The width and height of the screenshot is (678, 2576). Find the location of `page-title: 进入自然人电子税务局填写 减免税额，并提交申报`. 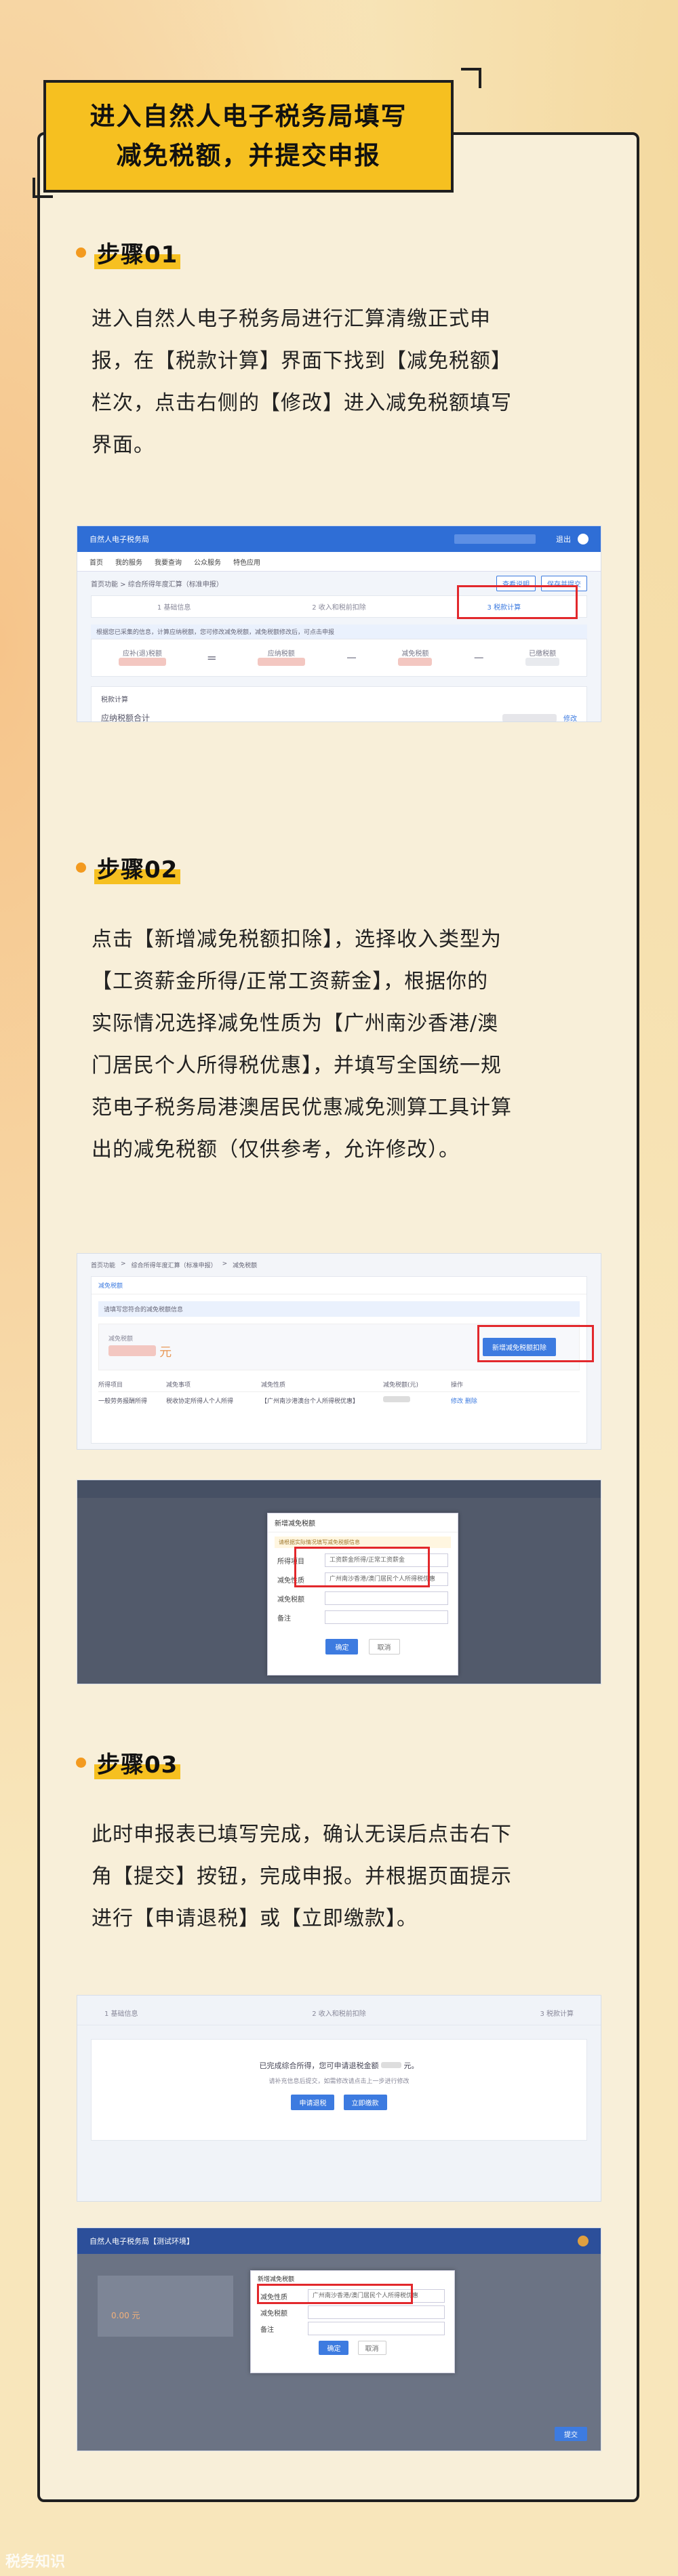

page-title: 进入自然人电子税务局填写 减免税额，并提交申报 is located at coordinates (248, 137).